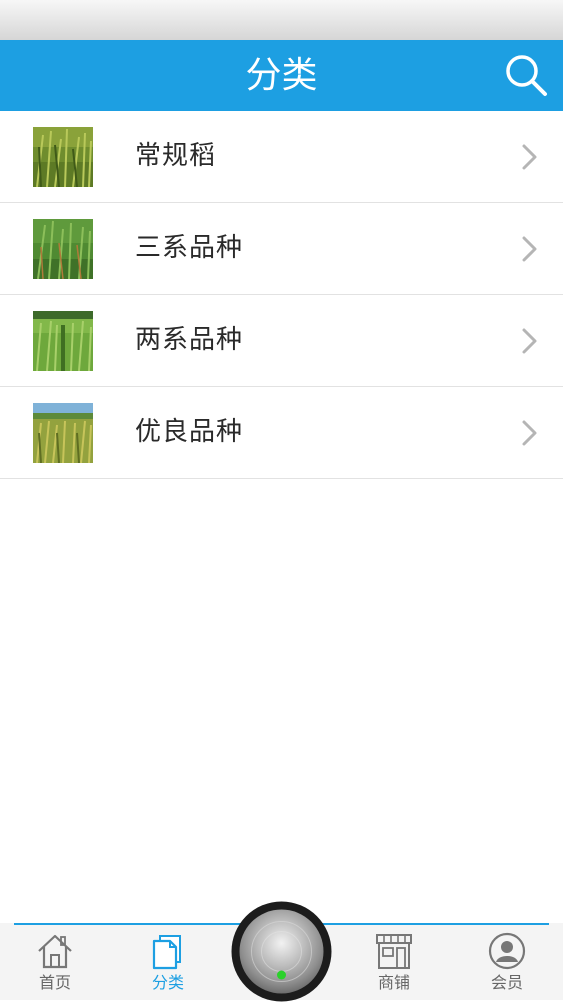 This screenshot has width=563, height=1006. I want to click on center-button, so click(281, 951).